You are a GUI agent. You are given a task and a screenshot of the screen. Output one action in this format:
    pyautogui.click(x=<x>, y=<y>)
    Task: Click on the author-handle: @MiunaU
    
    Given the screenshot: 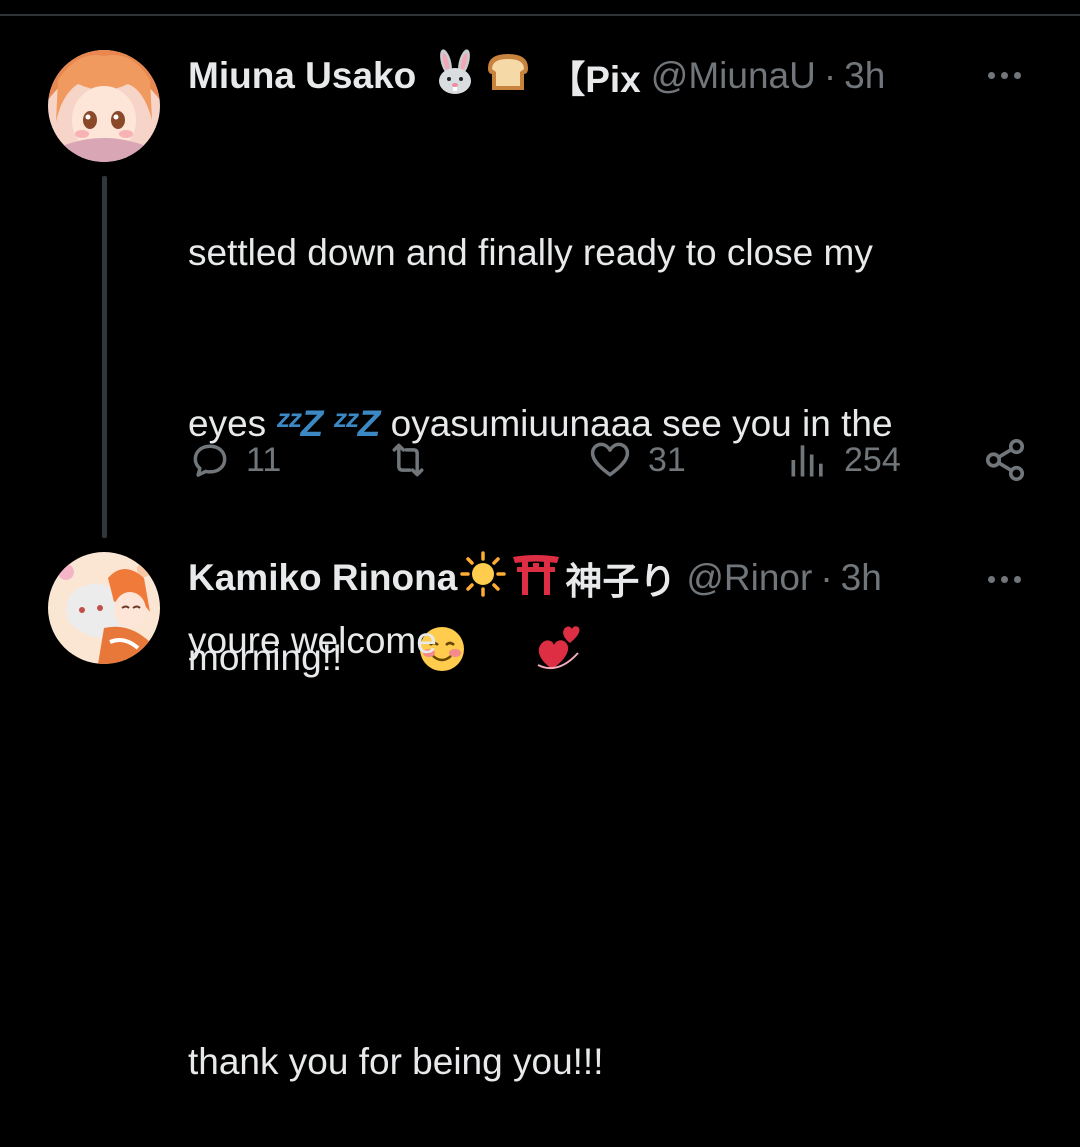 What is the action you would take?
    pyautogui.click(x=733, y=76)
    